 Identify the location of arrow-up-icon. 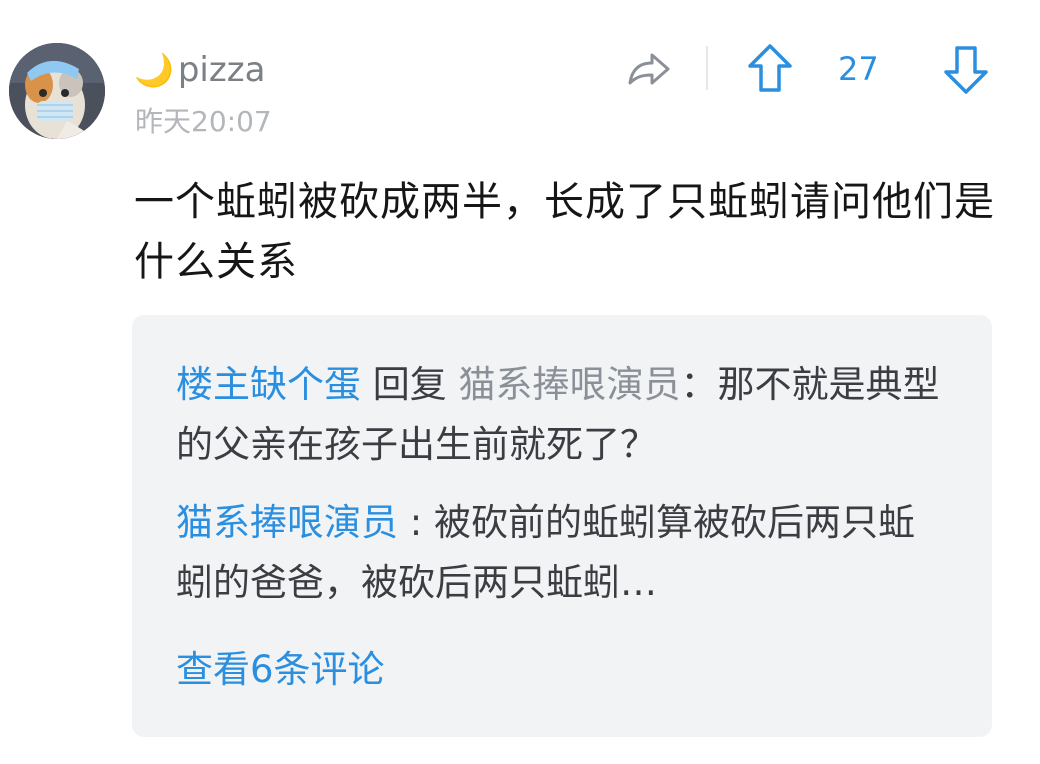
(770, 68).